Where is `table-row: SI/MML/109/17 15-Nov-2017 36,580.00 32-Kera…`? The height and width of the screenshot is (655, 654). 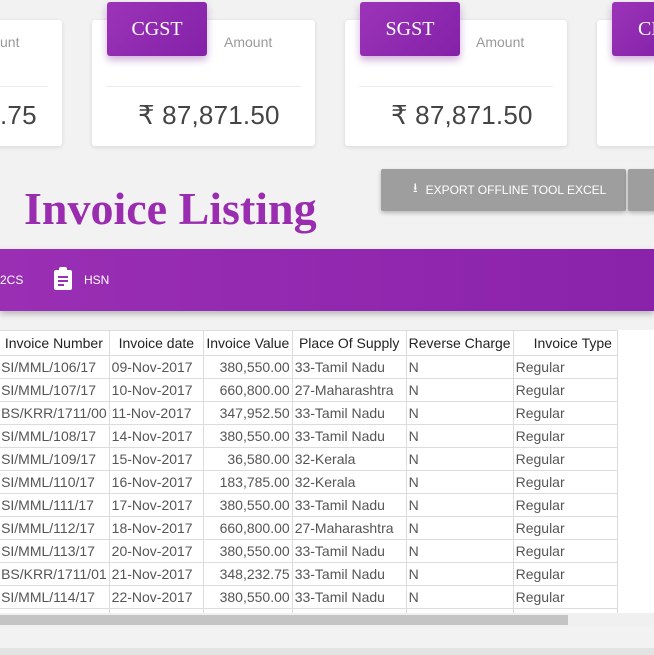 table-row: SI/MML/109/17 15-Nov-2017 36,580.00 32-Kera… is located at coordinates (309, 459).